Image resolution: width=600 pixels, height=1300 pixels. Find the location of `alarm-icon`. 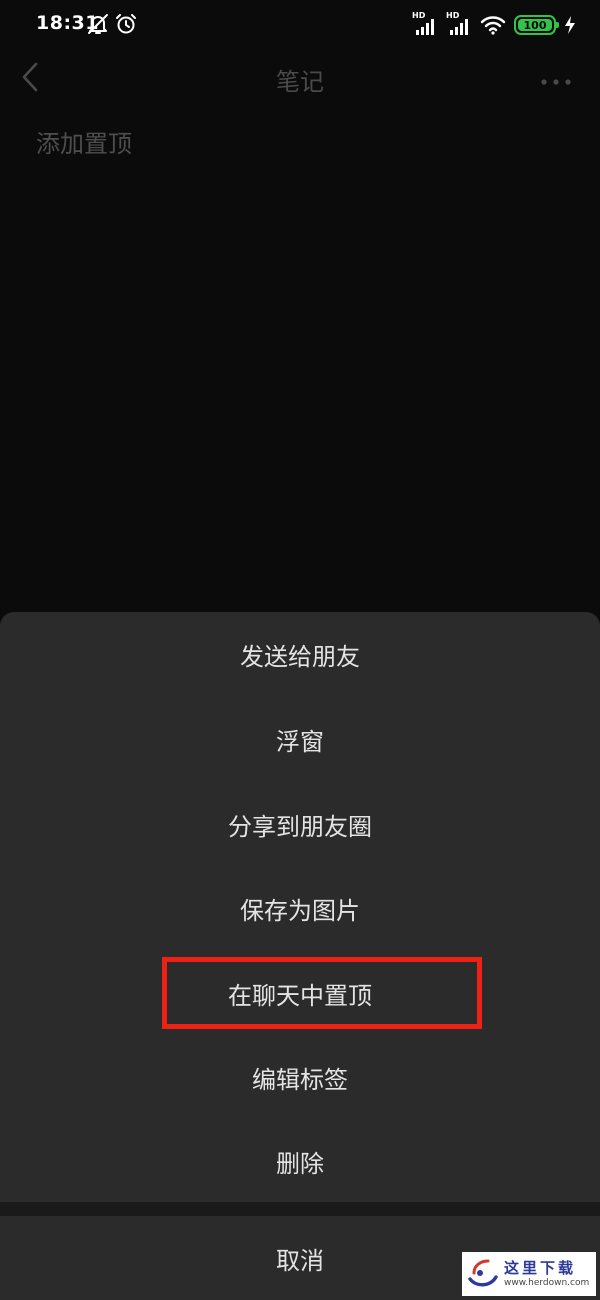

alarm-icon is located at coordinates (126, 24).